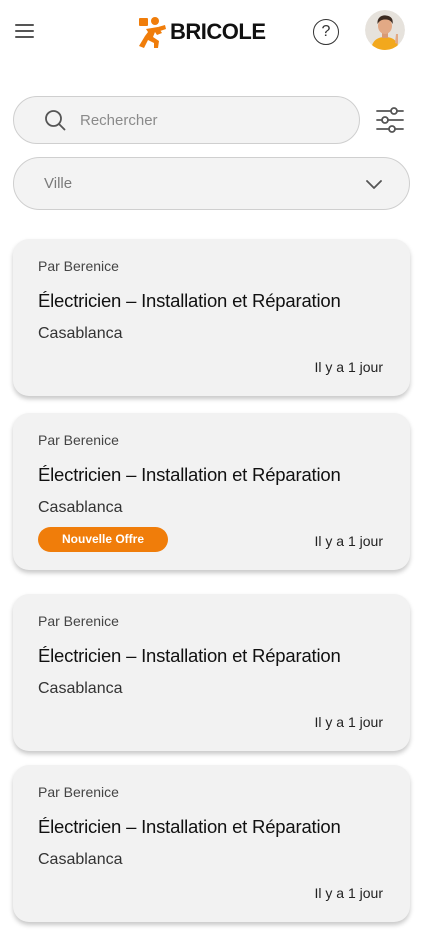 This screenshot has width=430, height=932. I want to click on help-icon: ?, so click(326, 32).